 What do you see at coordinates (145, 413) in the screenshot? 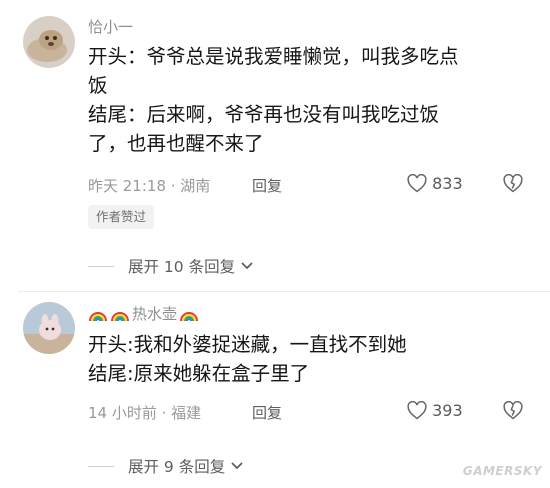
I see `comment-meta: 14 小时前 · 福建` at bounding box center [145, 413].